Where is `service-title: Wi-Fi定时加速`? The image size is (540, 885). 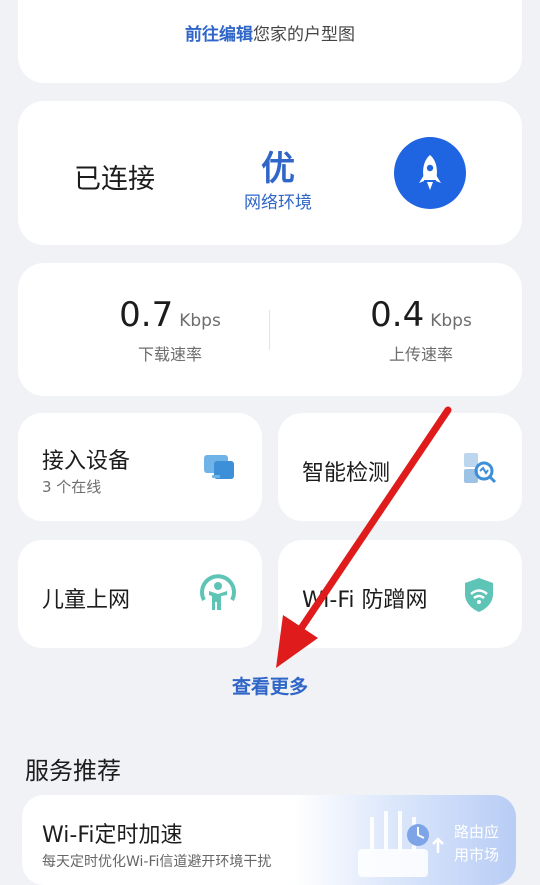
service-title: Wi-Fi定时加速 is located at coordinates (112, 835).